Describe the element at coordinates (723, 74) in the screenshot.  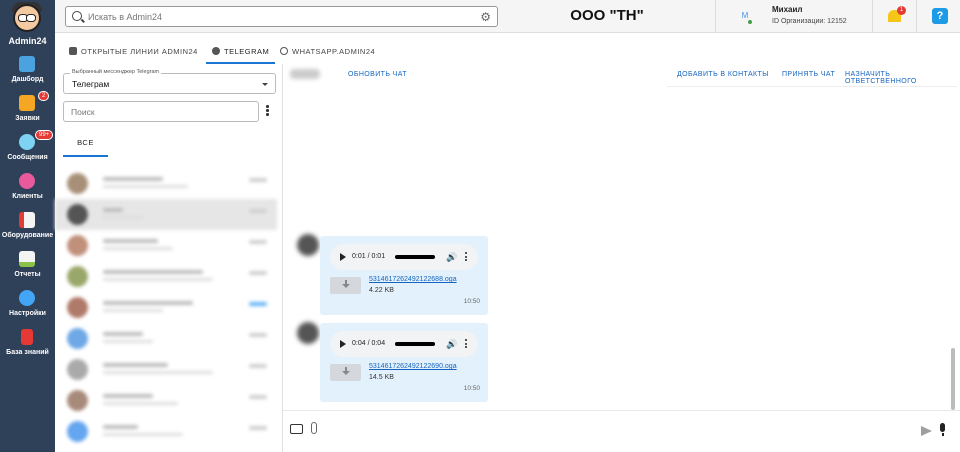
I see `add-to-contacts-button: ДОБАВИТЬ В КОНТАКТЫ` at that location.